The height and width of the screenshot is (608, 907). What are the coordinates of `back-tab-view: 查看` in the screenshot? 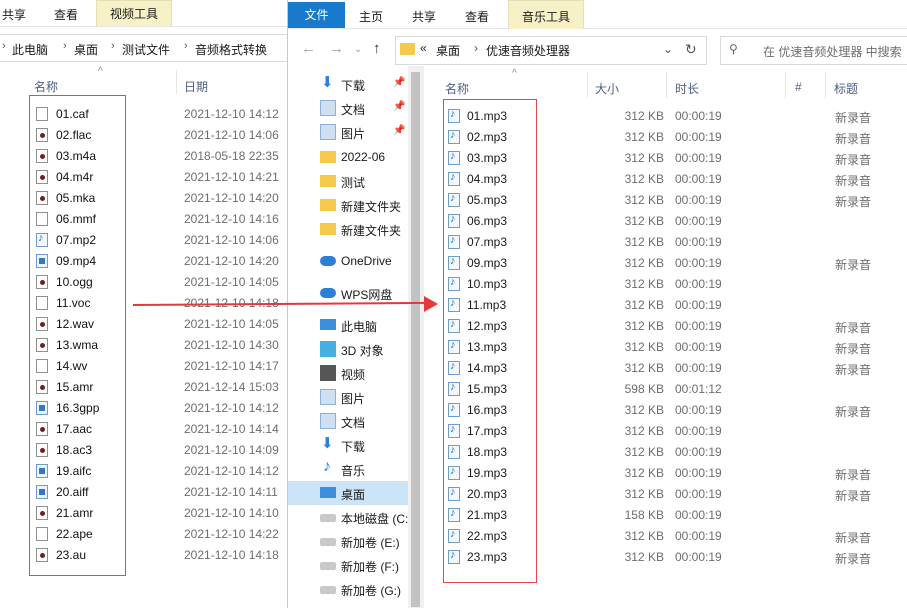 It's located at (66, 14).